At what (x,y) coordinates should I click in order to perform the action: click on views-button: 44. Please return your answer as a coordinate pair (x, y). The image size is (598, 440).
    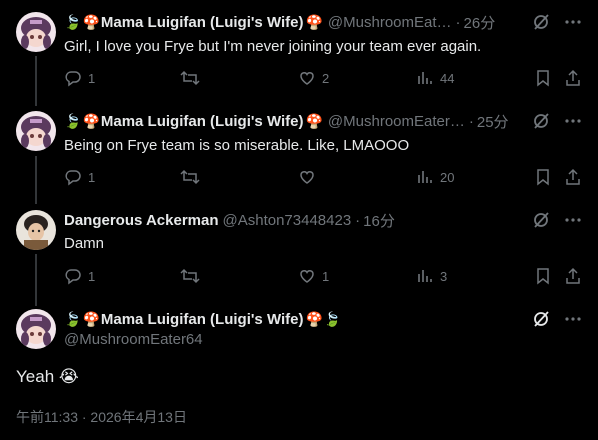
    Looking at the image, I should click on (435, 78).